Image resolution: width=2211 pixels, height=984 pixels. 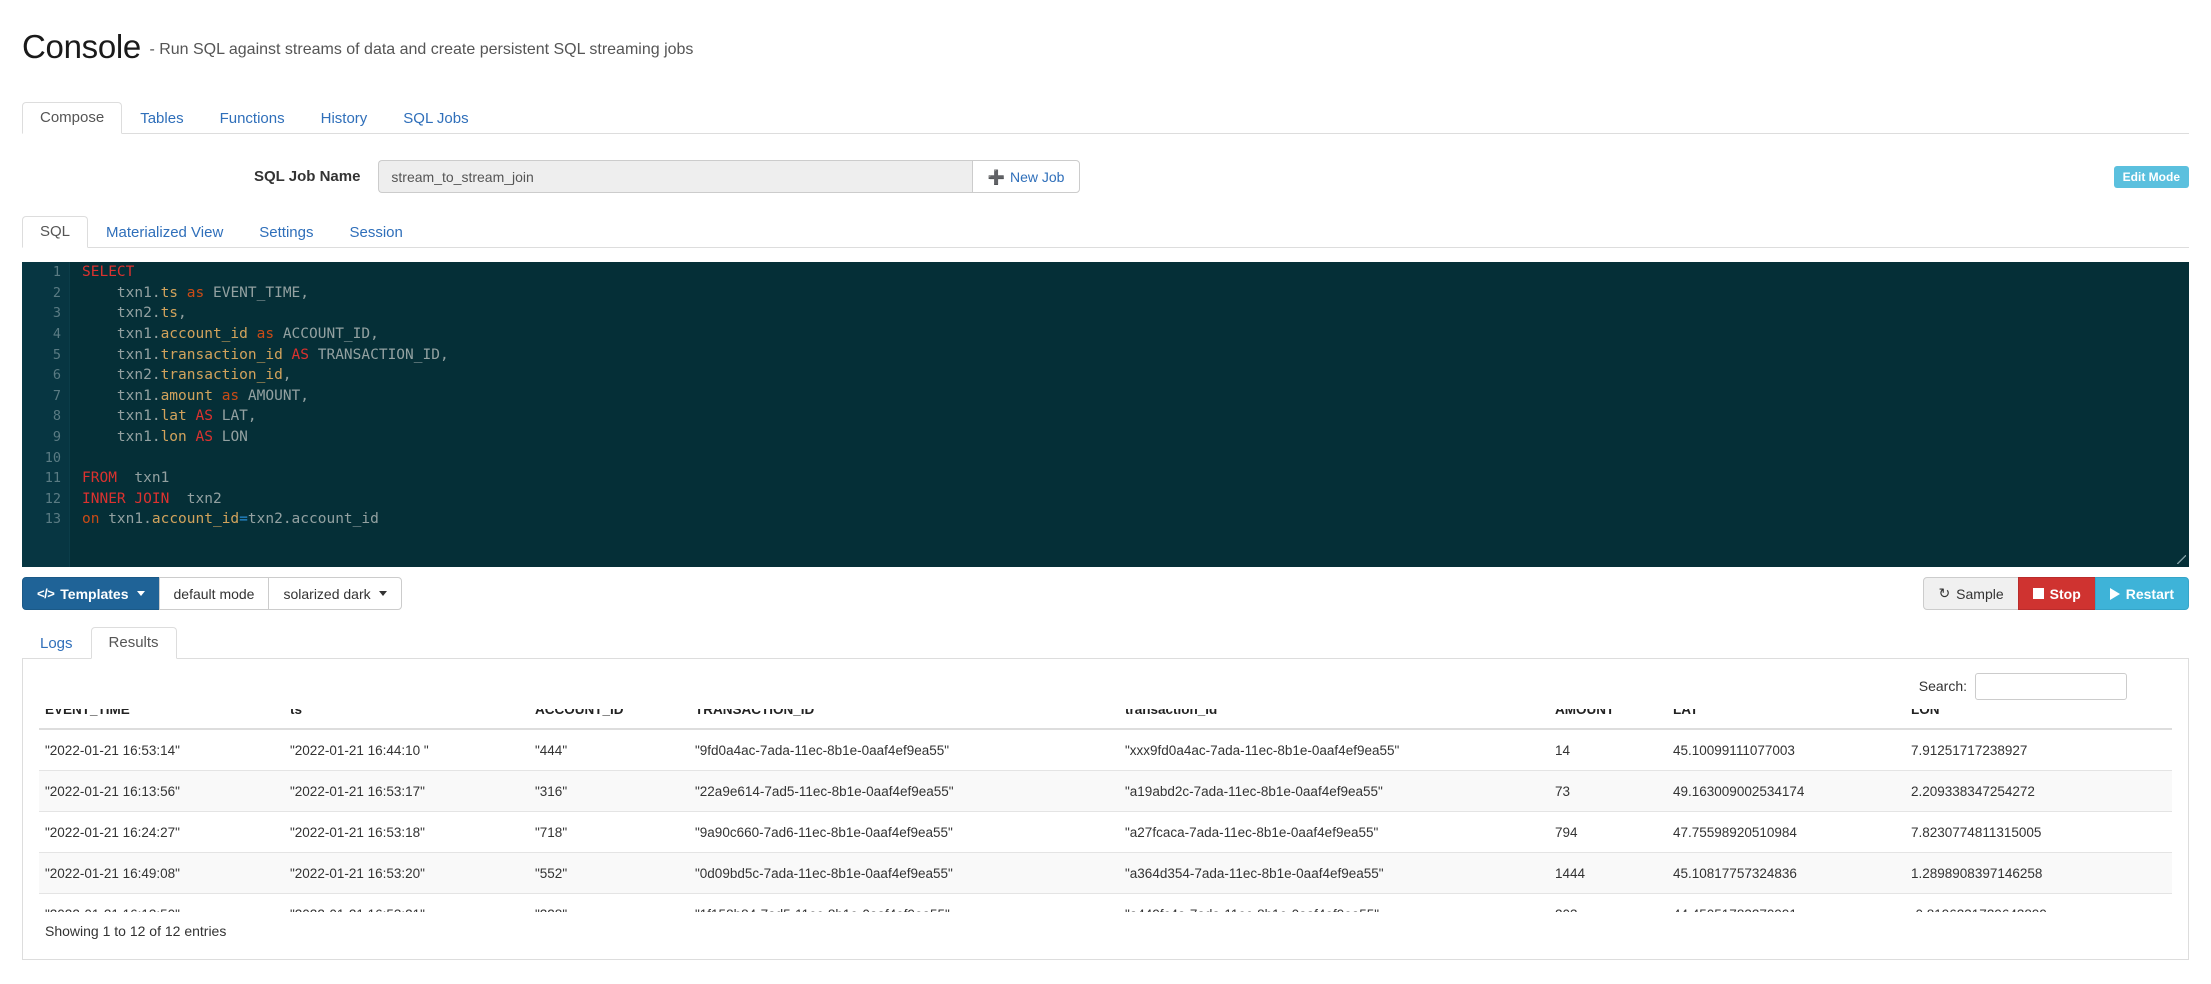 I want to click on tab-results: Results, so click(x=133, y=643).